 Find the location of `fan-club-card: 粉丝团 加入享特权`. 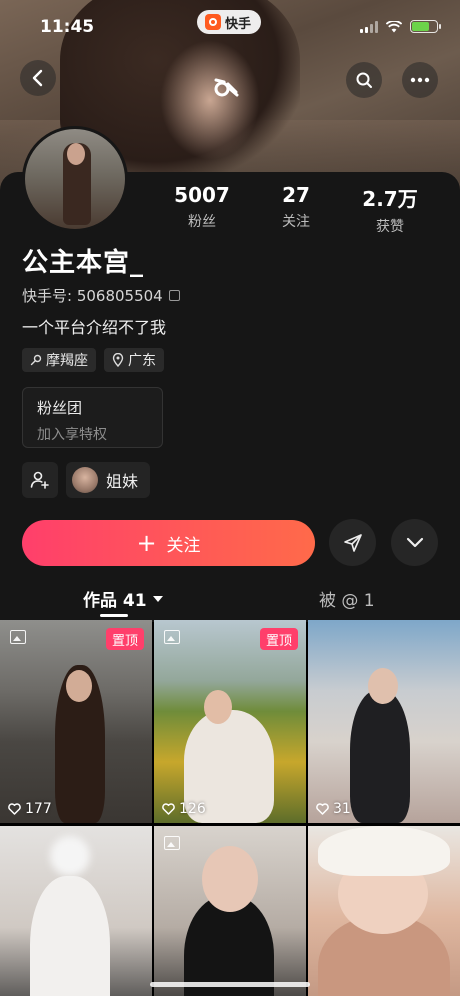

fan-club-card: 粉丝团 加入享特权 is located at coordinates (92, 417).